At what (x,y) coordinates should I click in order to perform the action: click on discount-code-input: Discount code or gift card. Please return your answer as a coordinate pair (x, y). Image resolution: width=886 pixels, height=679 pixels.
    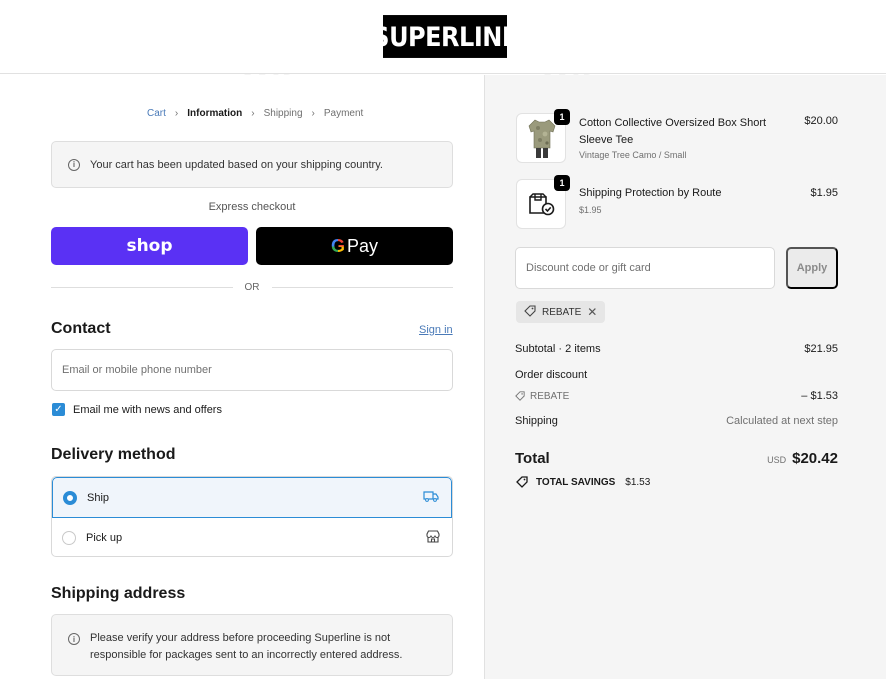
    Looking at the image, I should click on (645, 268).